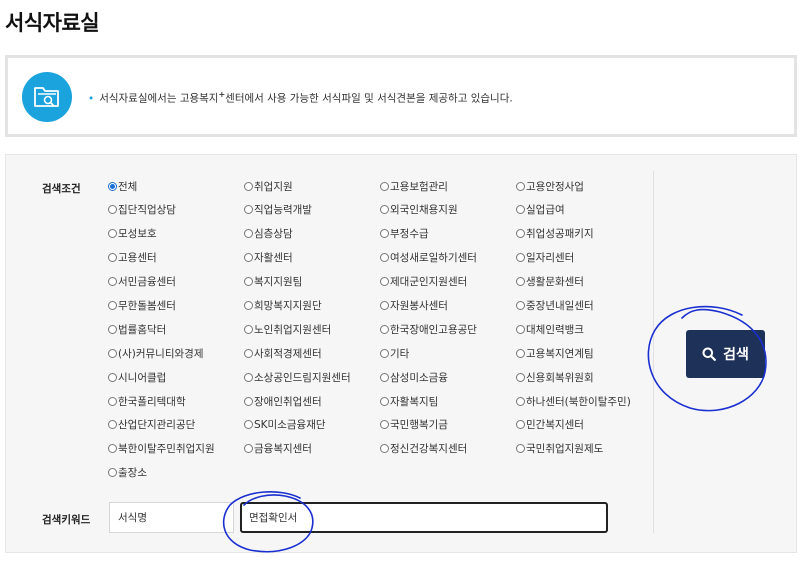  Describe the element at coordinates (312, 234) in the screenshot. I see `search-condition-option: 심층상담` at that location.